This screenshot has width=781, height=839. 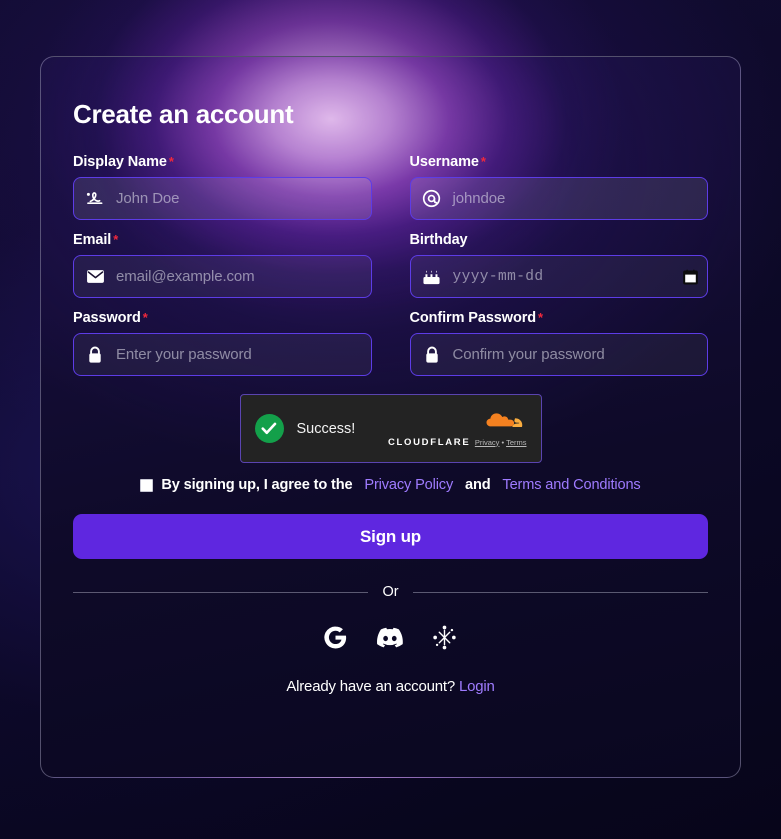 I want to click on google-icon, so click(x=335, y=637).